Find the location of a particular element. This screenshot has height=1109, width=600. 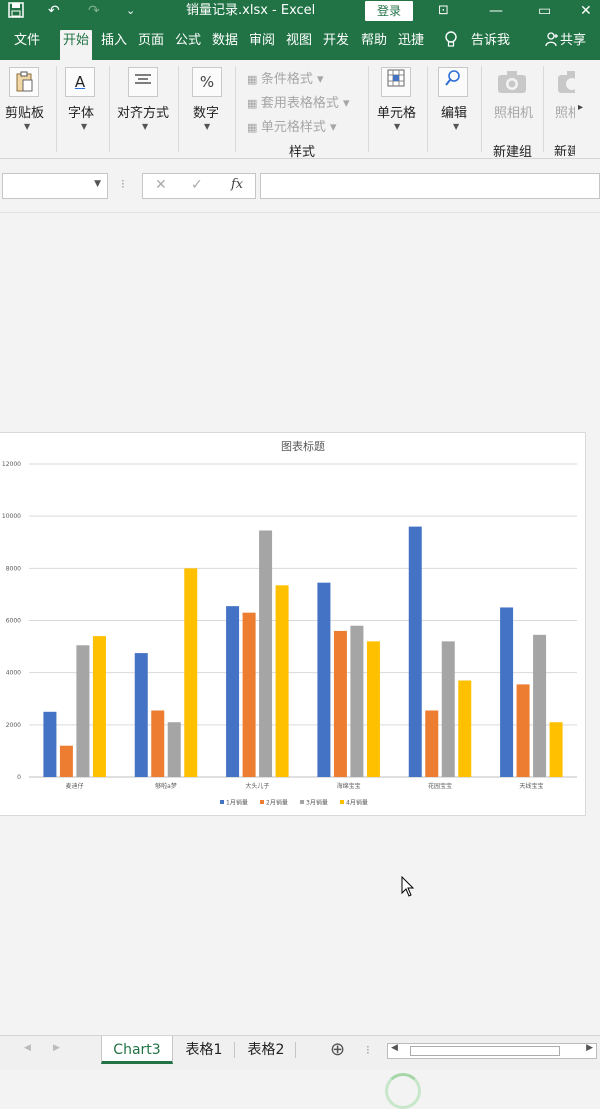

ribbon-display-icon: ⊡ is located at coordinates (443, 11).